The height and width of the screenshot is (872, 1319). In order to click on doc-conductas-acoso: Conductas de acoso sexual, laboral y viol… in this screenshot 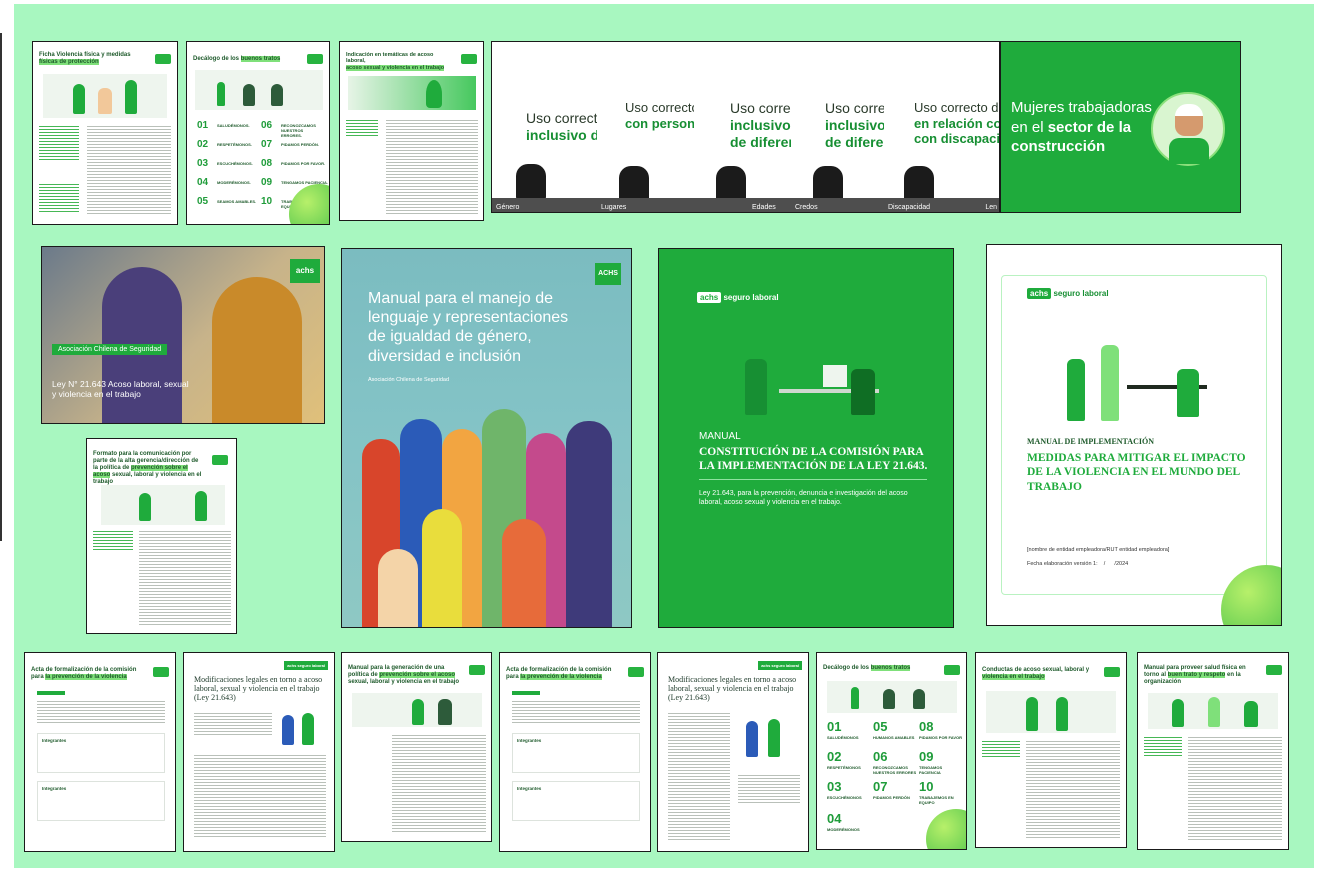, I will do `click(1051, 750)`.